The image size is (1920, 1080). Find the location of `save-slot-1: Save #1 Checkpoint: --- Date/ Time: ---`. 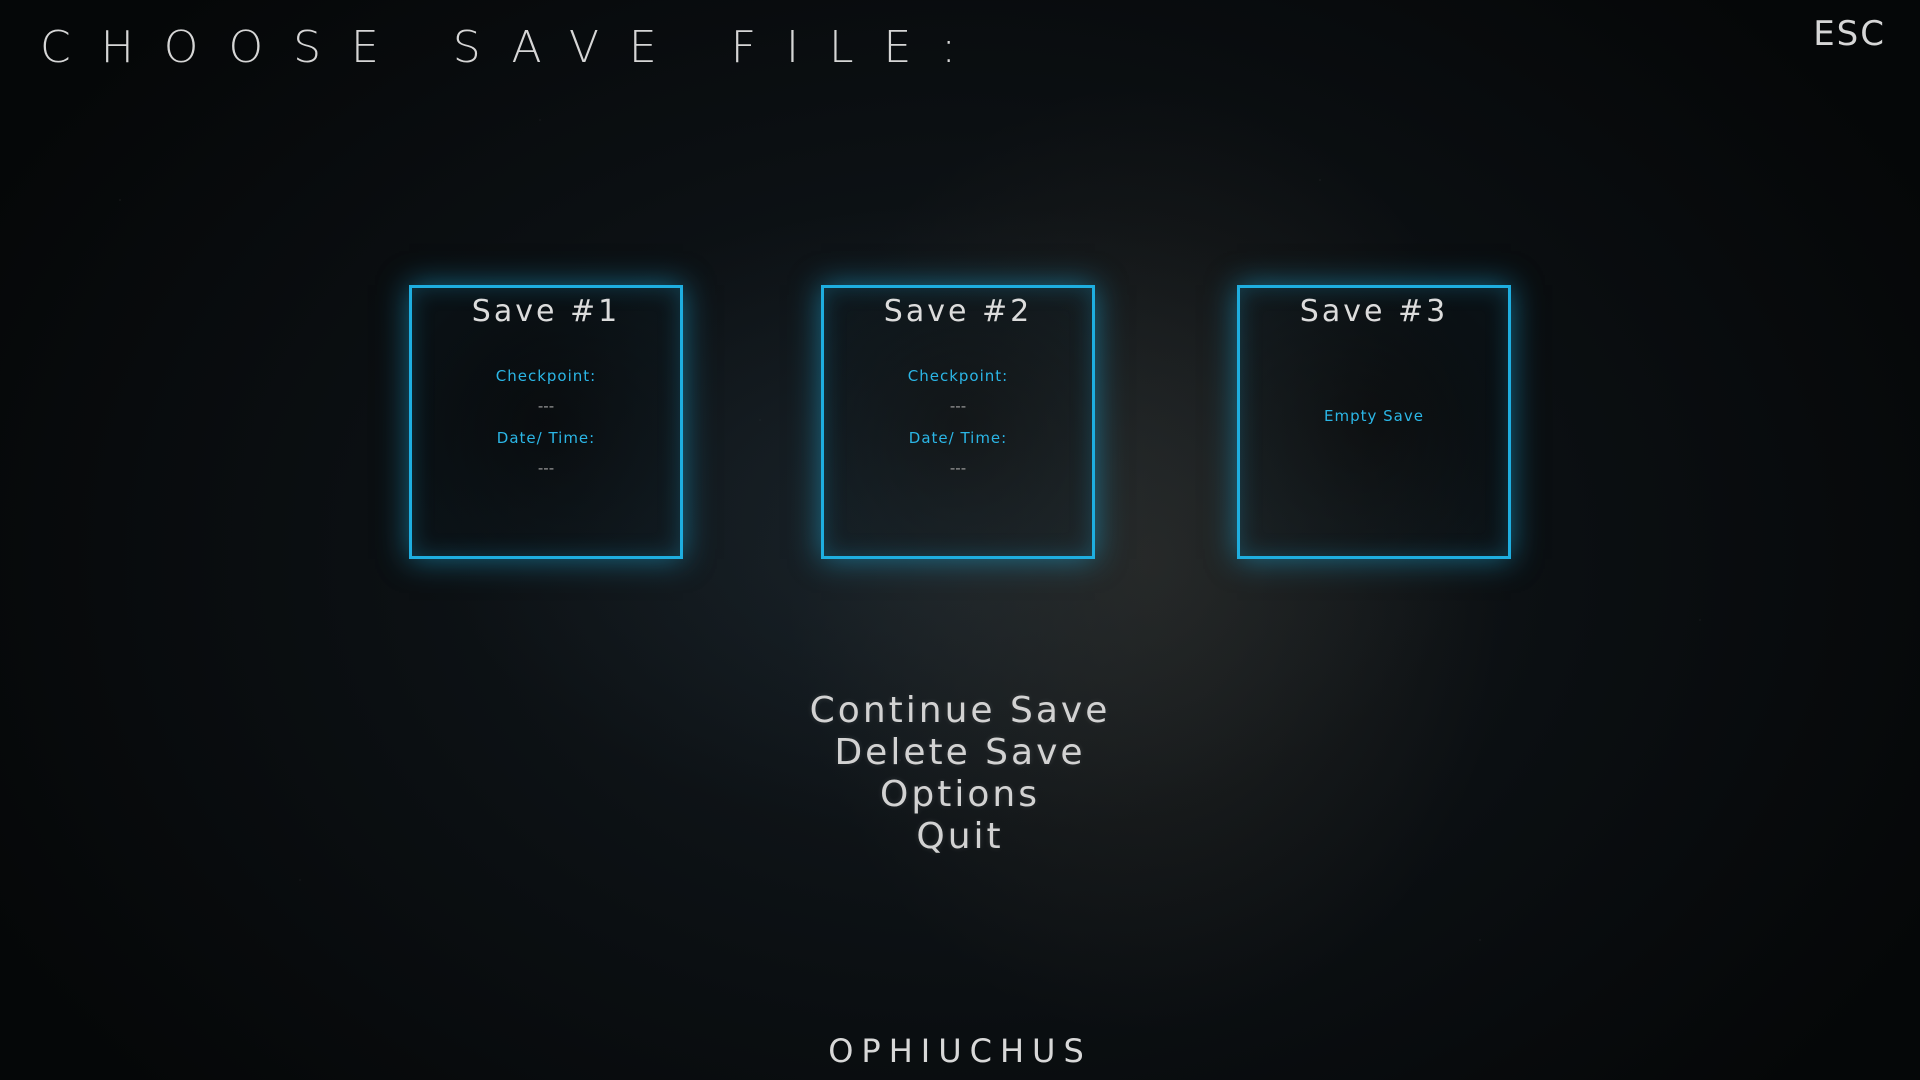

save-slot-1: Save #1 Checkpoint: --- Date/ Time: --- is located at coordinates (546, 422).